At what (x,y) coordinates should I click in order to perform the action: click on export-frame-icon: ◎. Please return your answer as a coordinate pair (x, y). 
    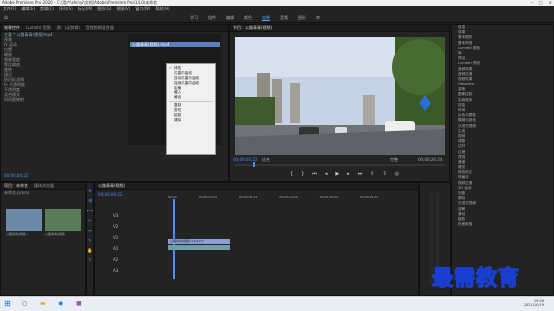
    Looking at the image, I should click on (397, 174).